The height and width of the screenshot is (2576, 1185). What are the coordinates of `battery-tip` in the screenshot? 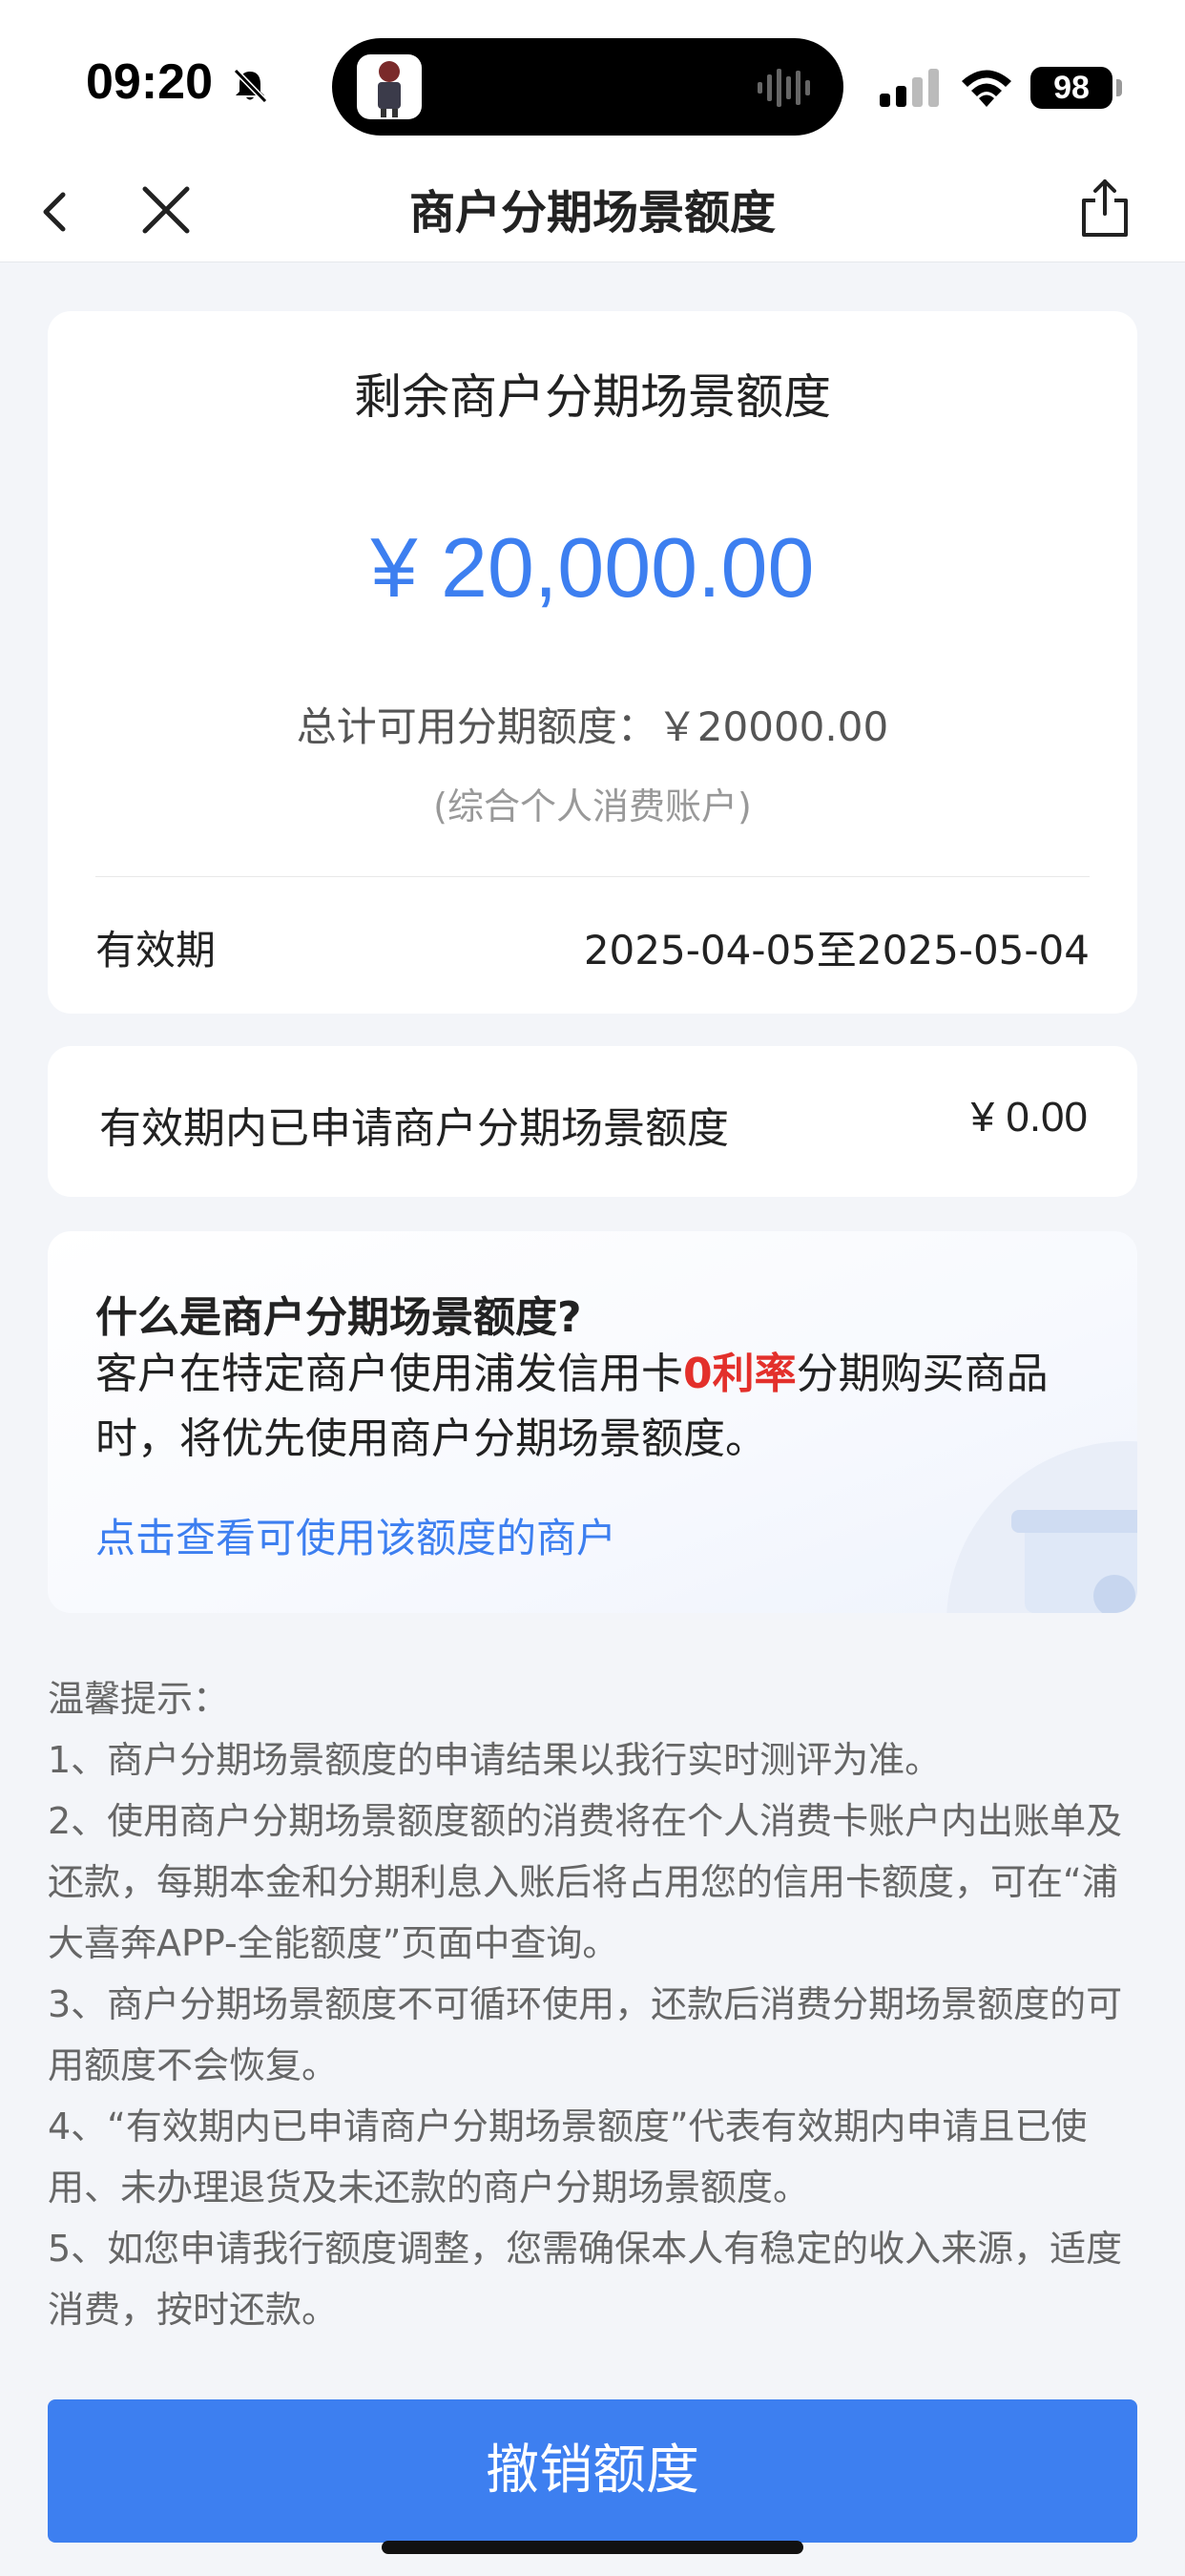 It's located at (1119, 87).